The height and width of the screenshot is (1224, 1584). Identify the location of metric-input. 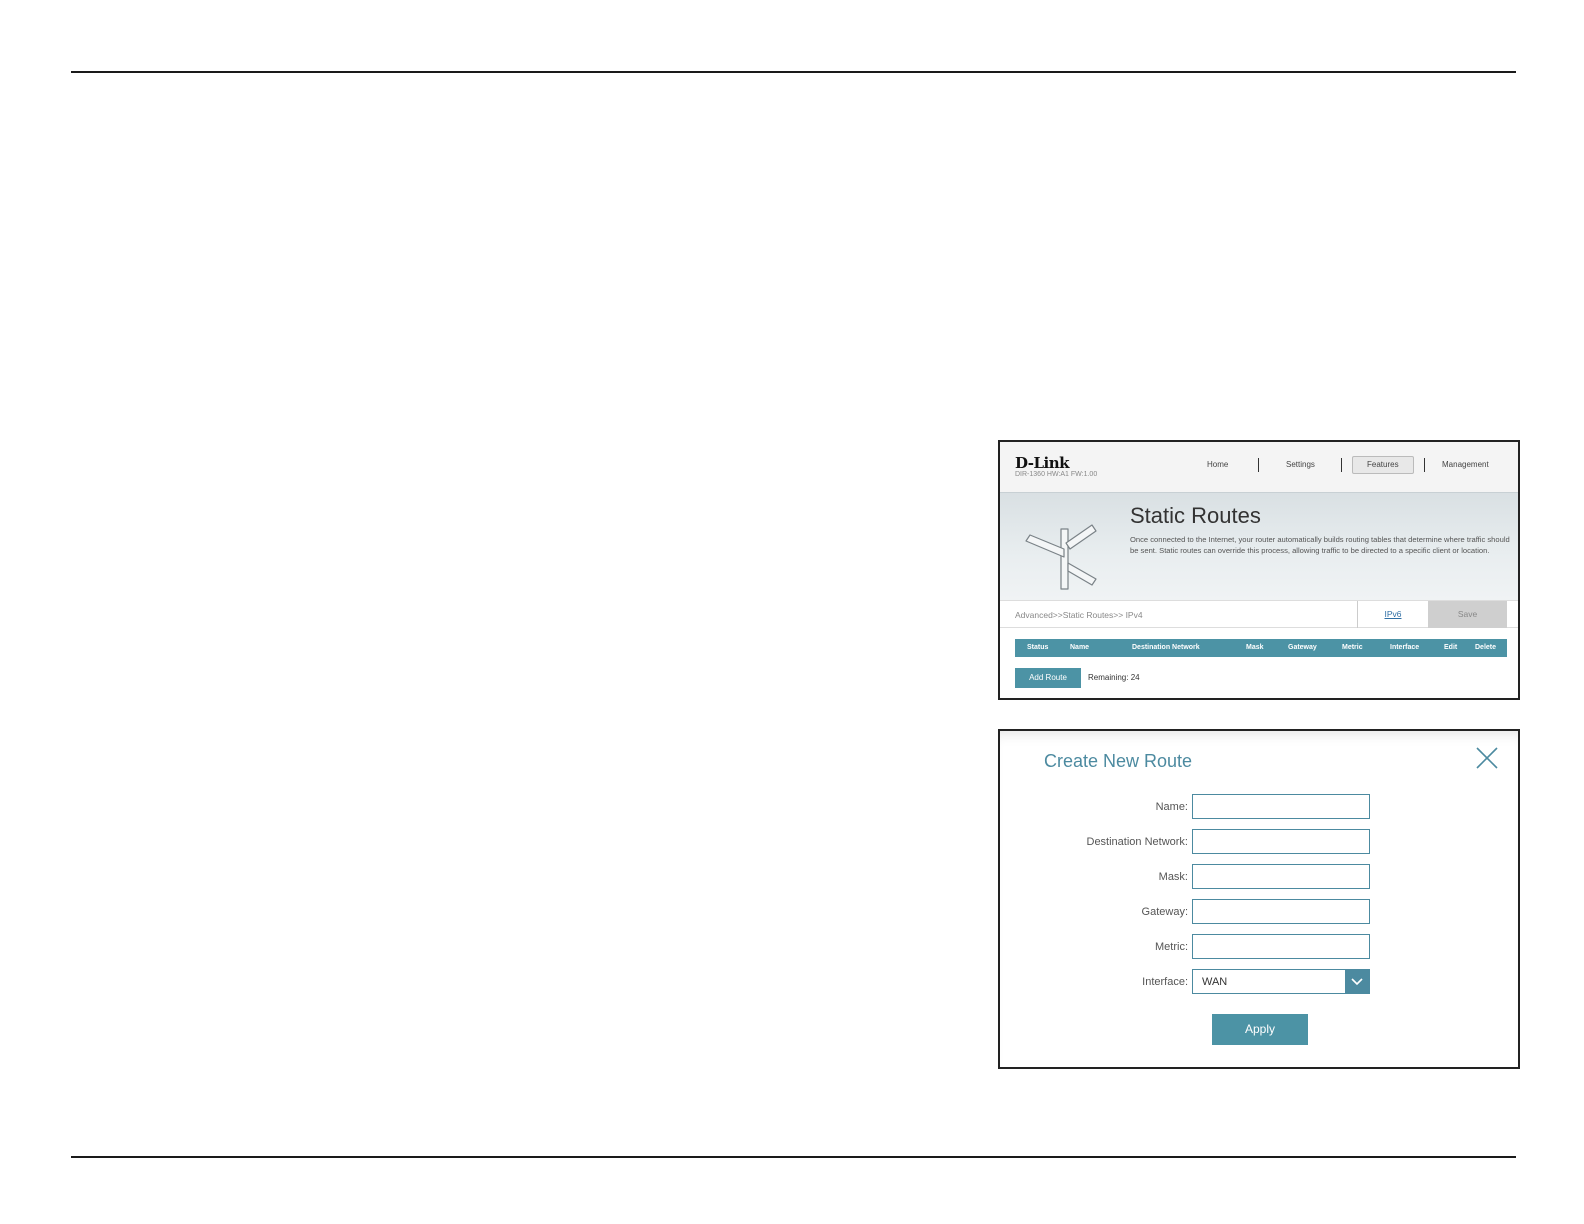
(1281, 946).